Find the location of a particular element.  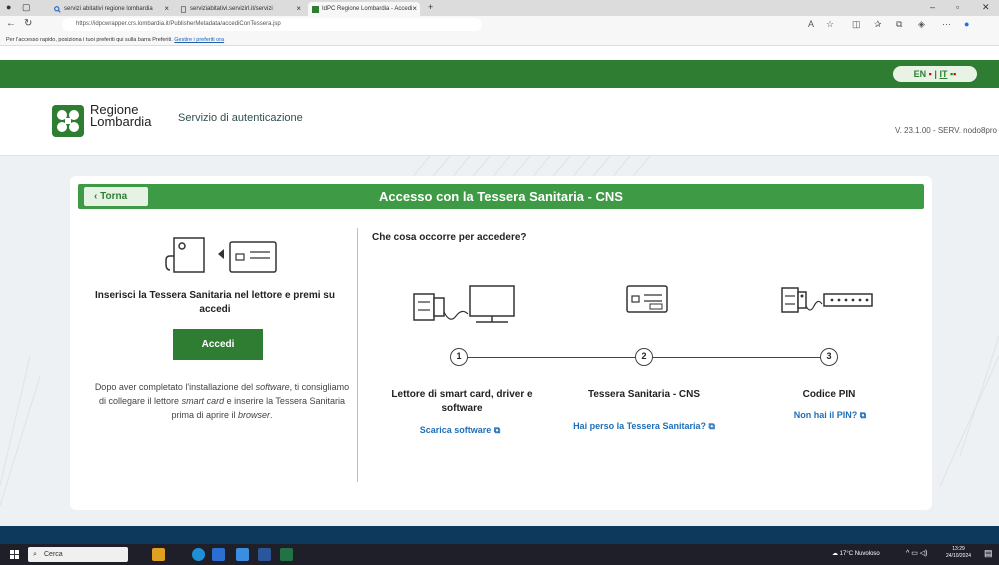

clock: 13:29 24/10/2024 is located at coordinates (958, 553).